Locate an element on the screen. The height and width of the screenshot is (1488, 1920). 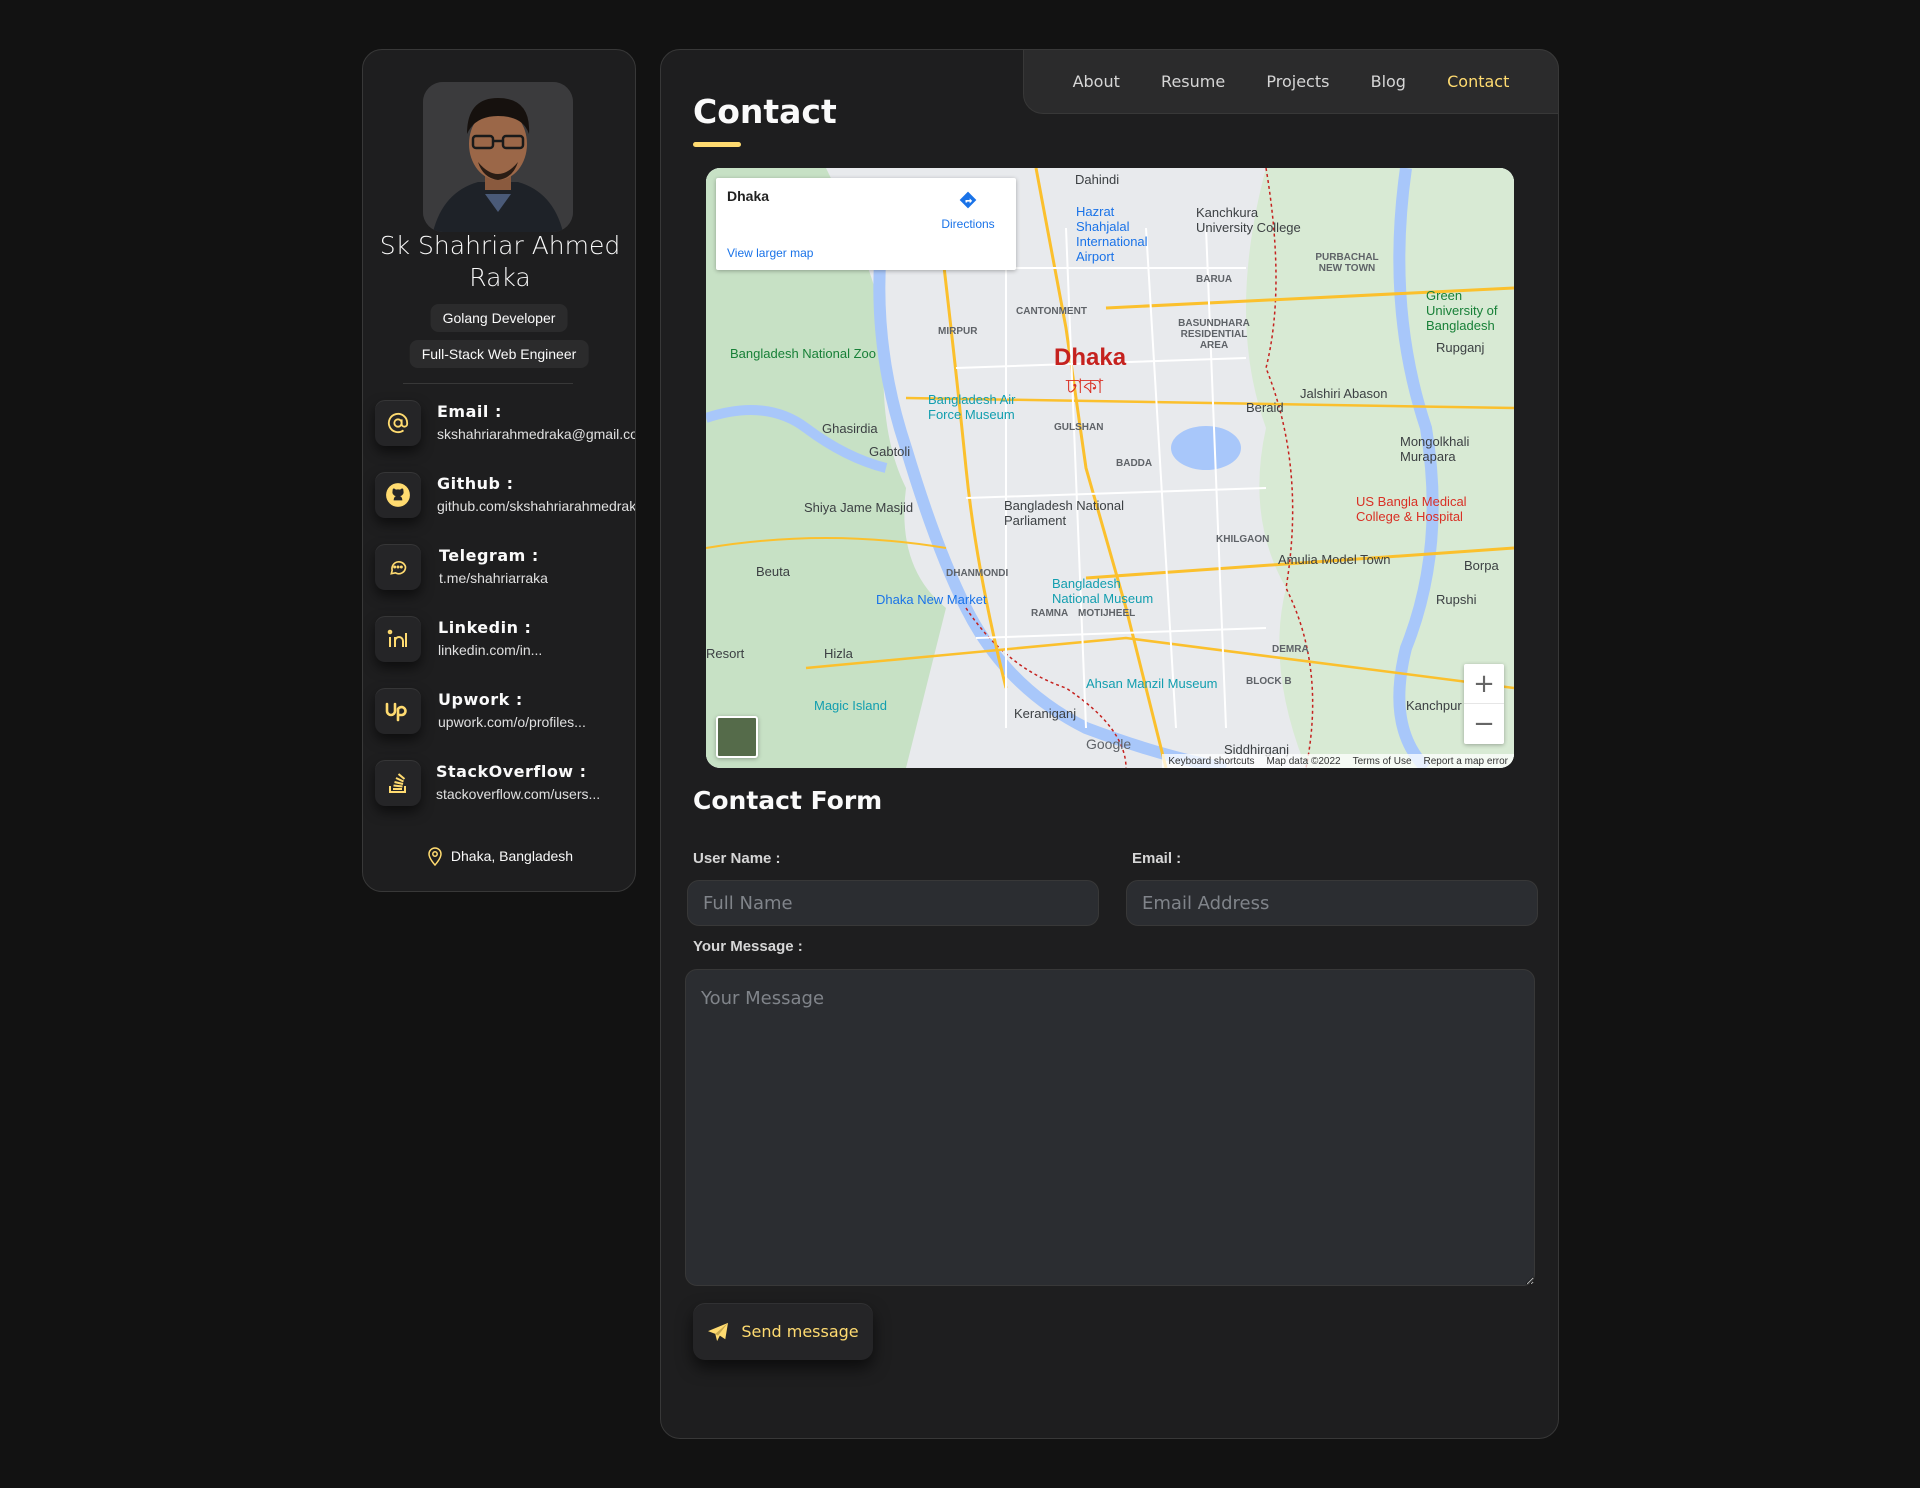
contact-label: Linkedin : is located at coordinates (485, 627).